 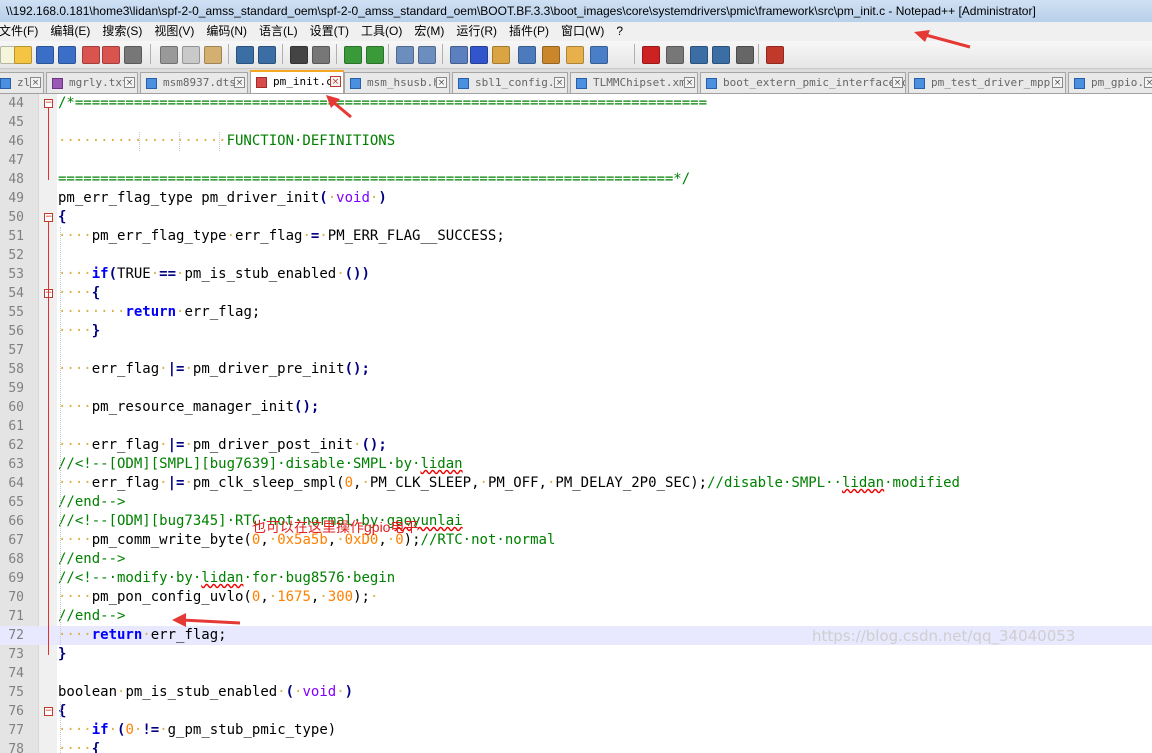 What do you see at coordinates (576, 692) in the screenshot?
I see `code-line: 75 boolean·pm_is_stub_enabled·(·void·)` at bounding box center [576, 692].